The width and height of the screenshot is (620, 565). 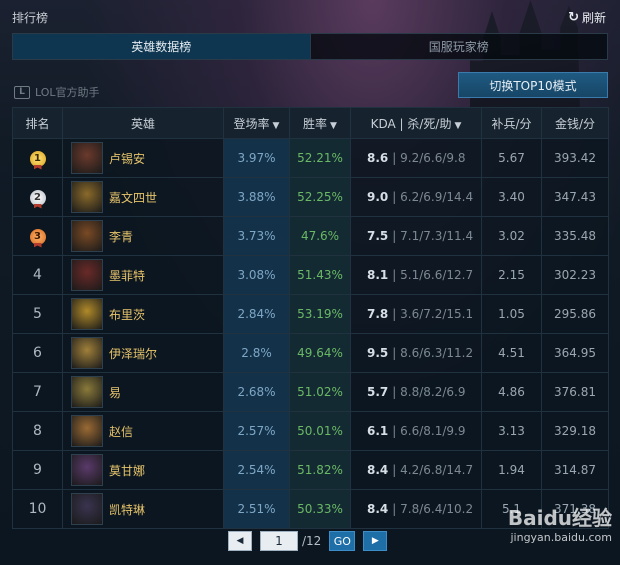 What do you see at coordinates (37, 509) in the screenshot?
I see `rank-number: 10` at bounding box center [37, 509].